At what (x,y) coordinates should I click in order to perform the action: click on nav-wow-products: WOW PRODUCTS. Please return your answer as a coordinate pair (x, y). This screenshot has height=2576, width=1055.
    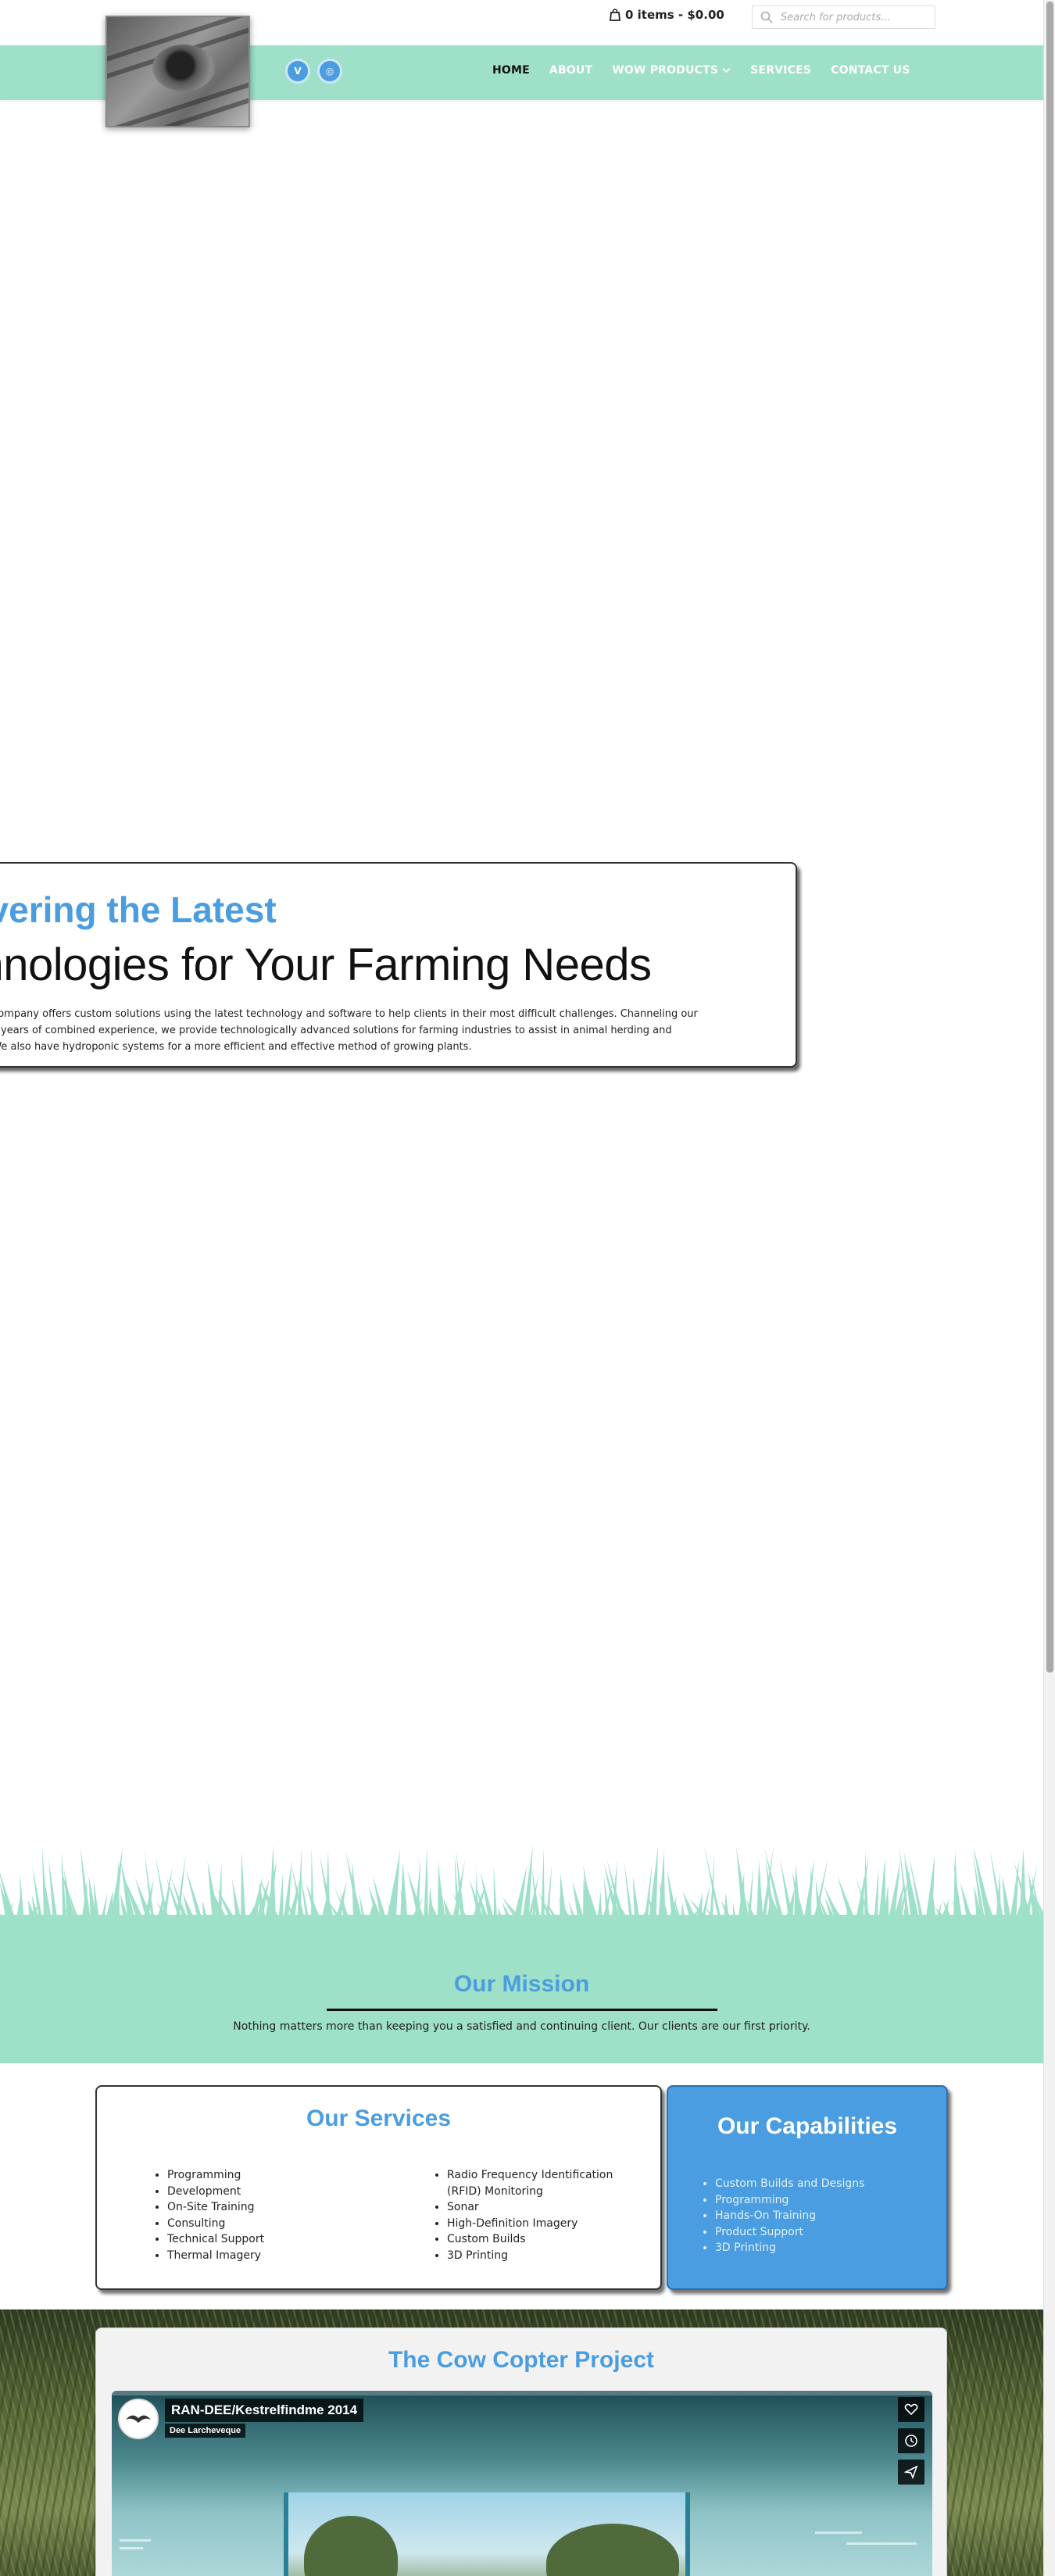
    Looking at the image, I should click on (671, 70).